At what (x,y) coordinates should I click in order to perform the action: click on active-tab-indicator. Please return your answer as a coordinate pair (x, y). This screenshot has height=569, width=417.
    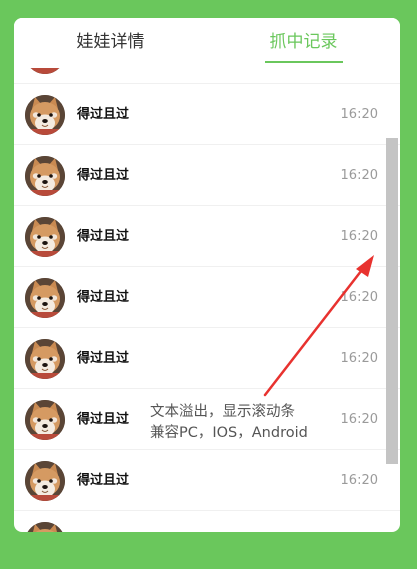
    Looking at the image, I should click on (303, 62).